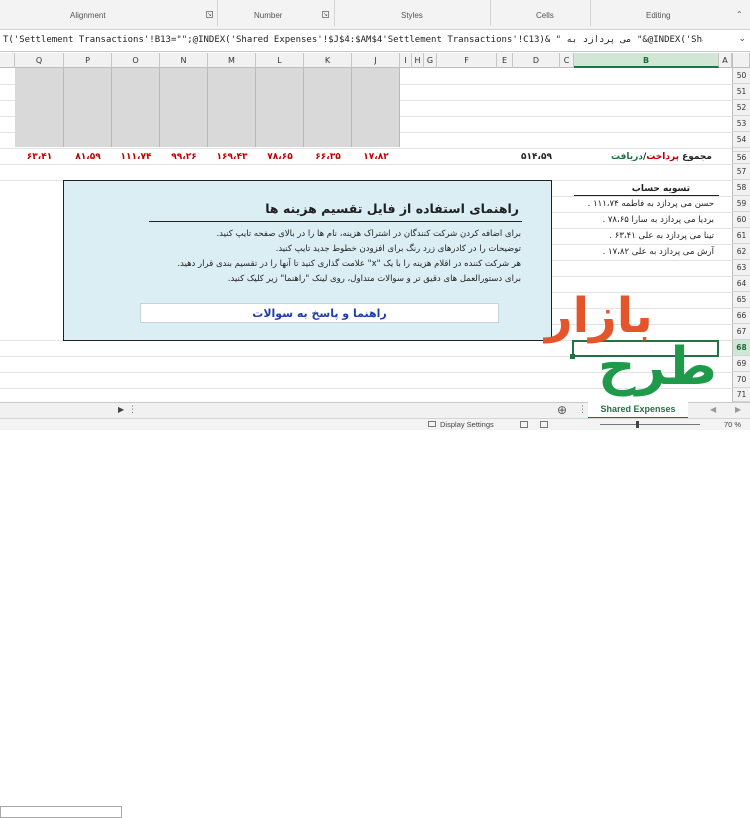  Describe the element at coordinates (536, 60) in the screenshot. I see `column-header-d: D` at that location.